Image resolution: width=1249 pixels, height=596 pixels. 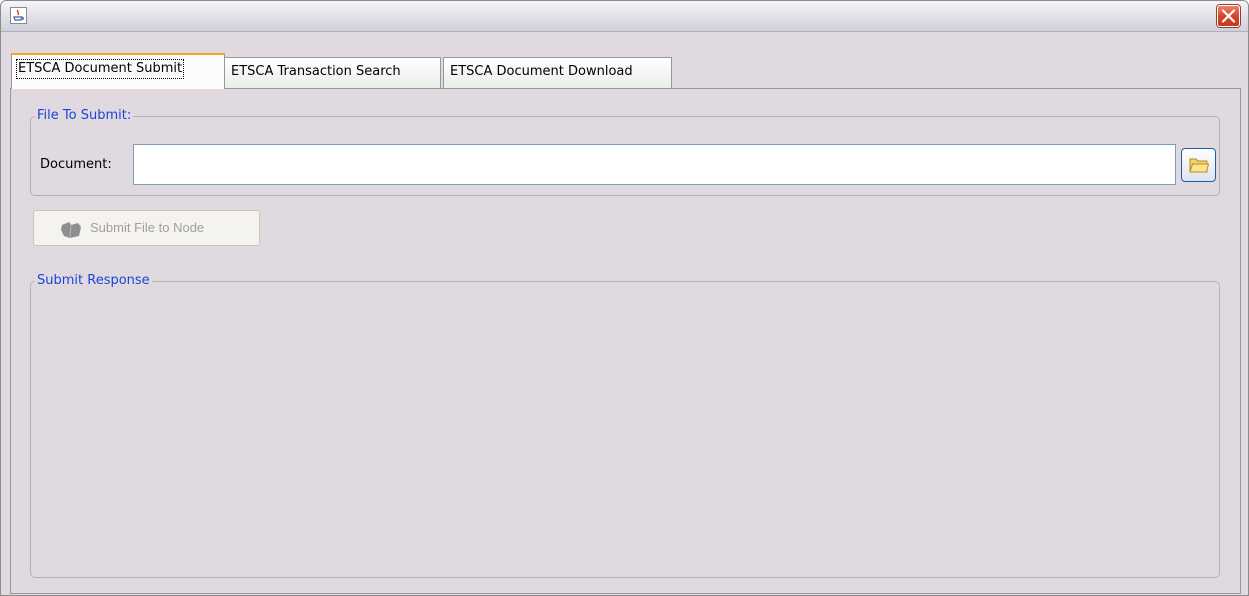 I want to click on document-label: Document:, so click(x=76, y=164).